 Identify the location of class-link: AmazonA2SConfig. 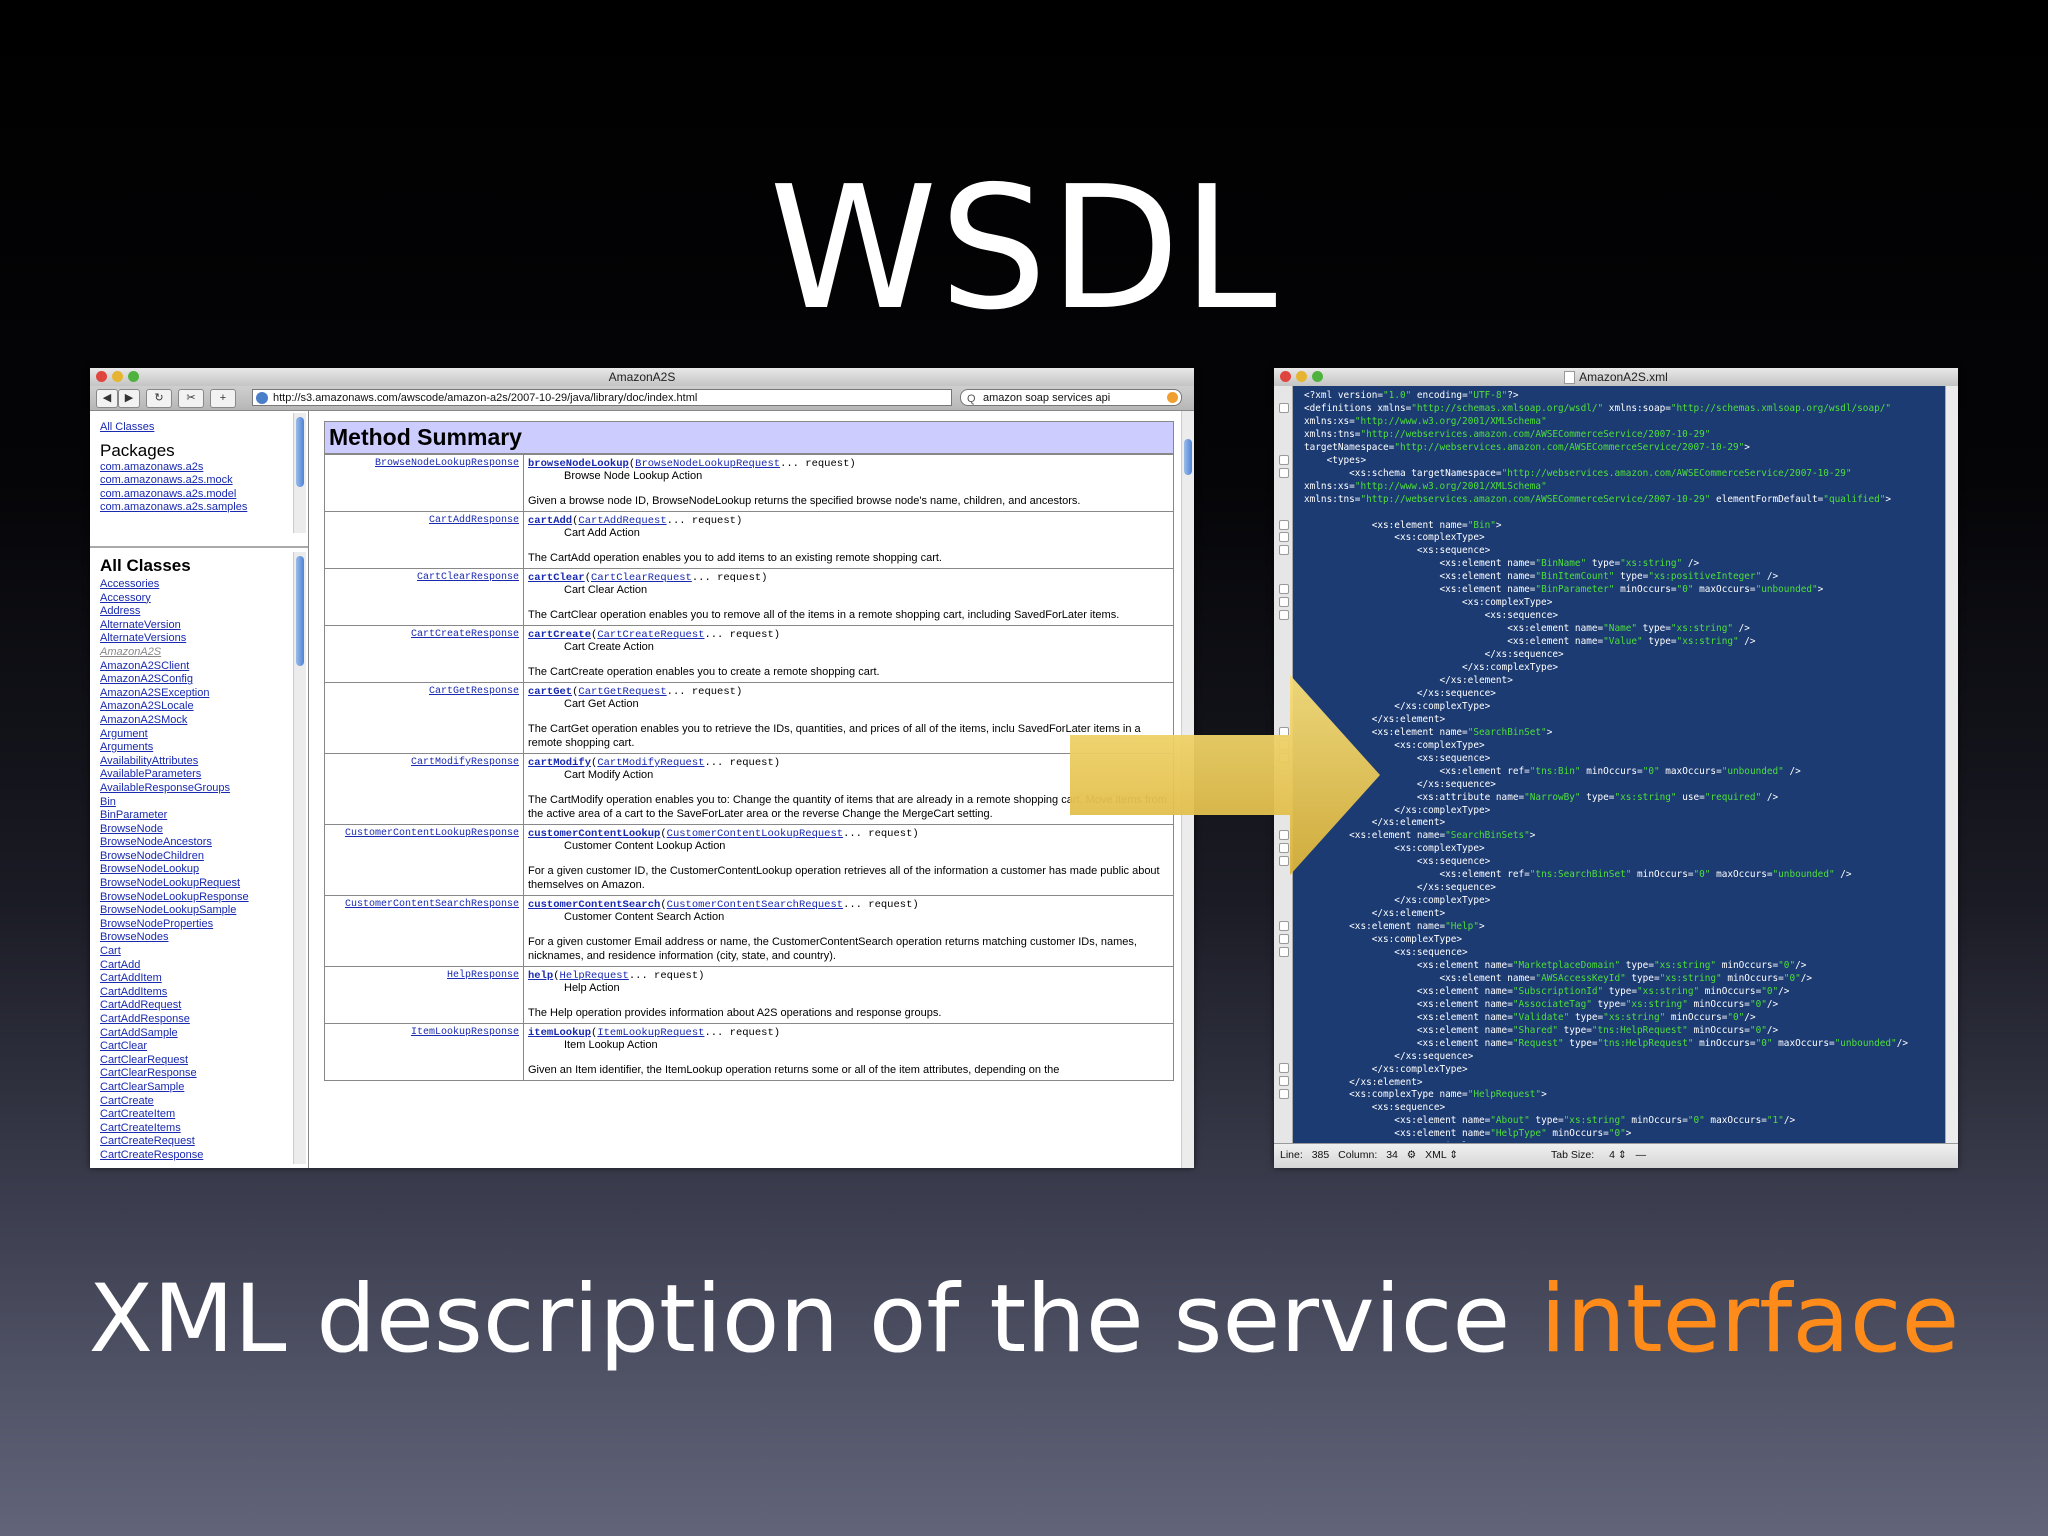
(204, 680).